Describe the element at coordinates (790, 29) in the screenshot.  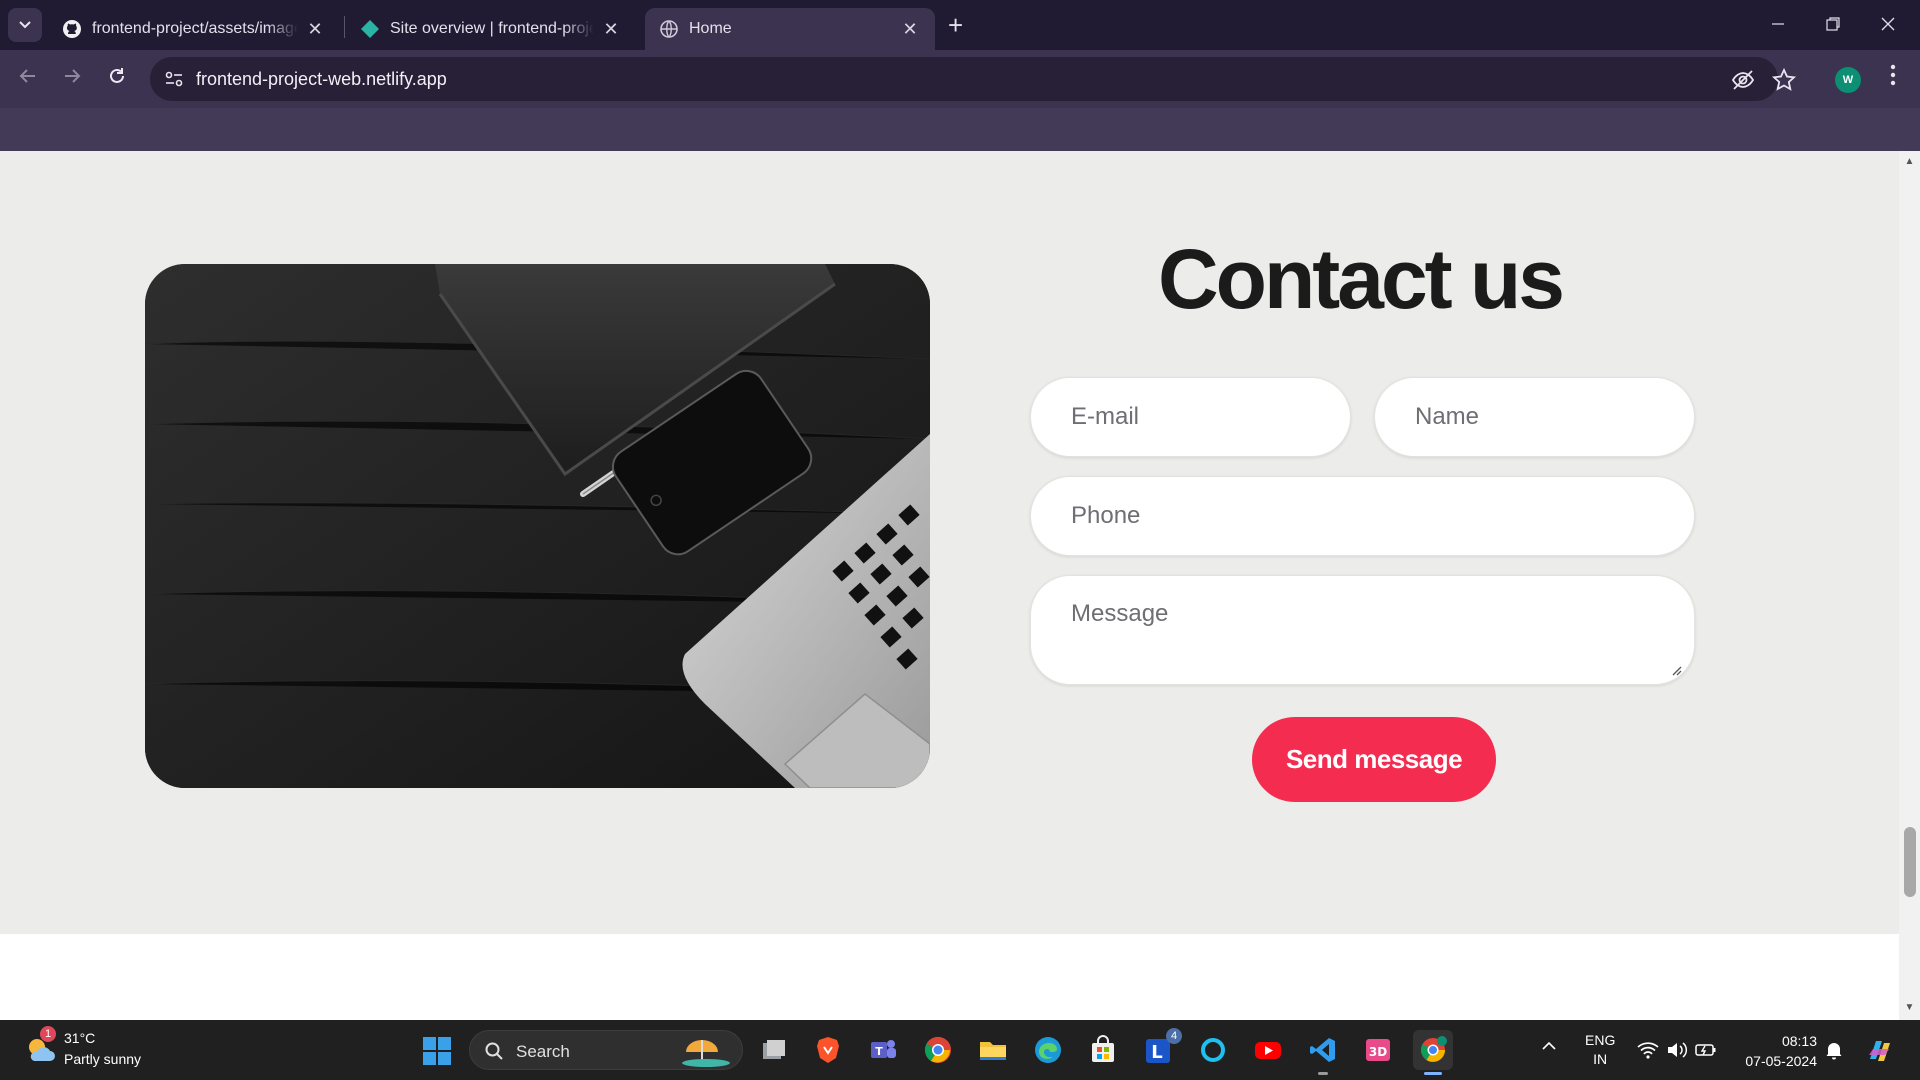
I see `tab-home: Home ✕` at that location.